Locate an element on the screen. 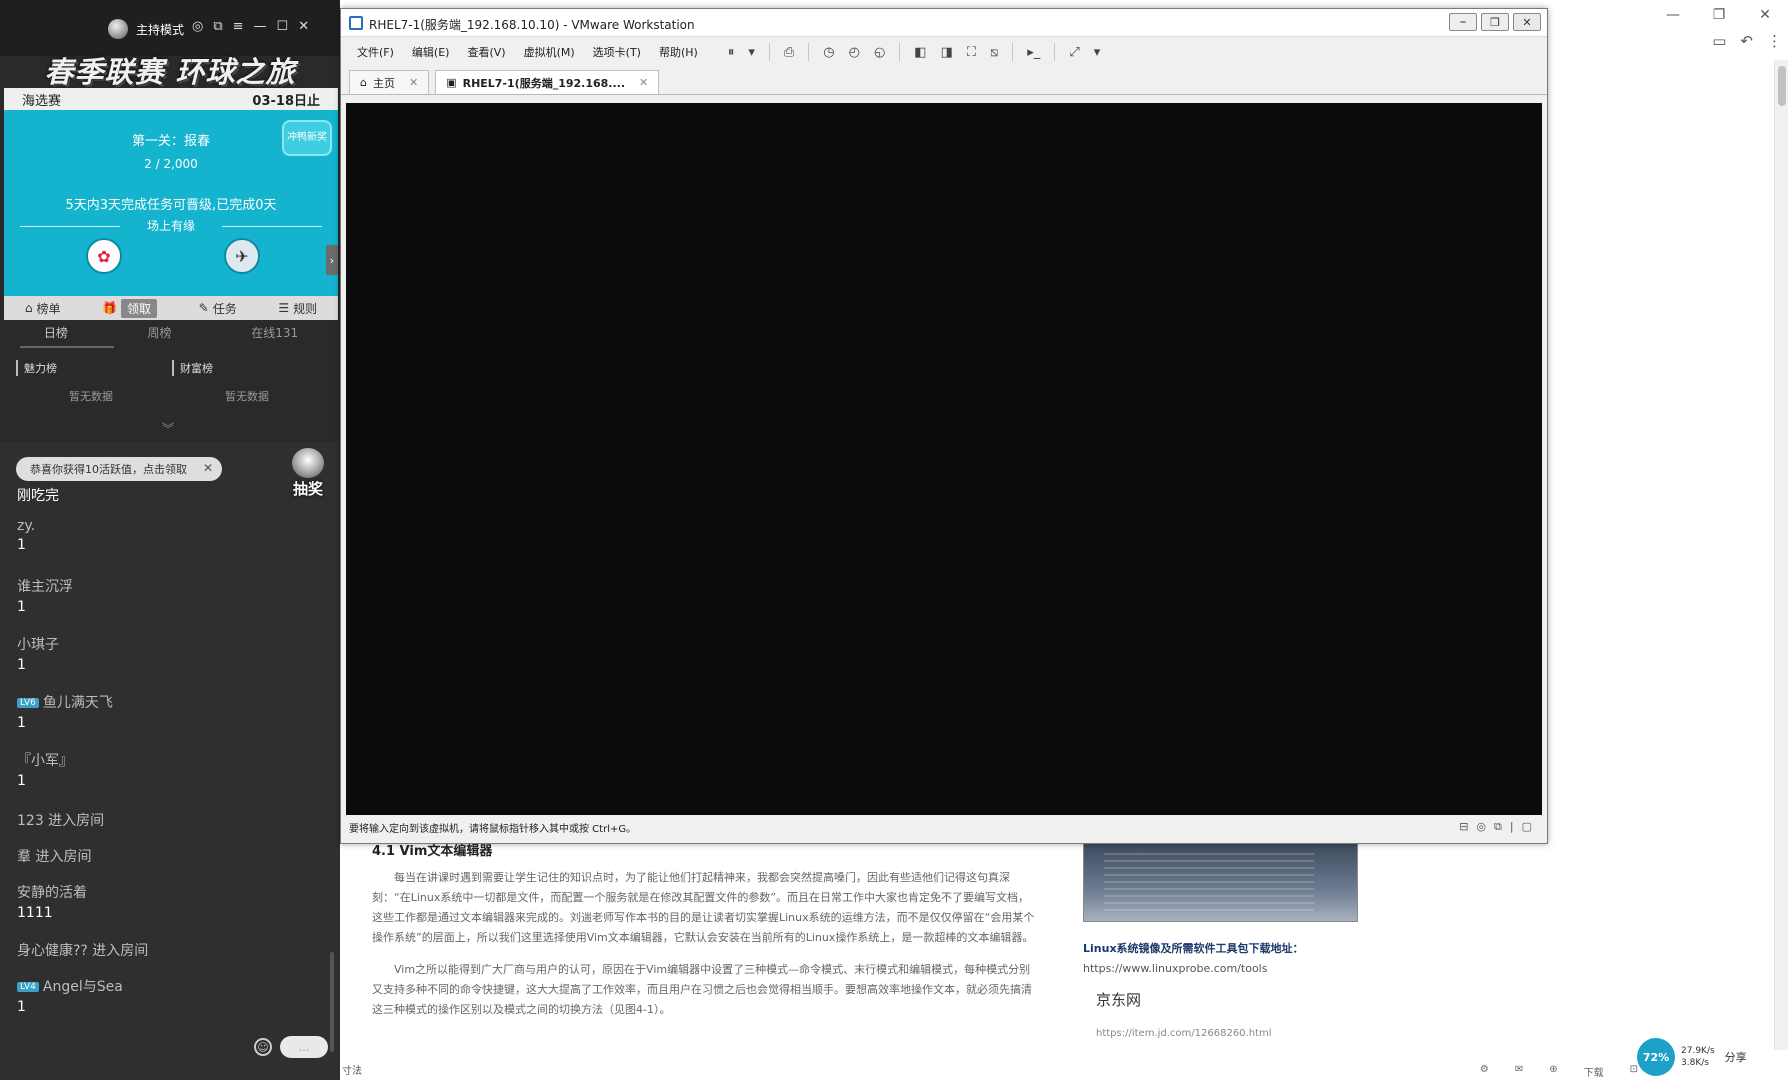 The width and height of the screenshot is (1788, 1080). chat-message: 小琪子 1 is located at coordinates (38, 653).